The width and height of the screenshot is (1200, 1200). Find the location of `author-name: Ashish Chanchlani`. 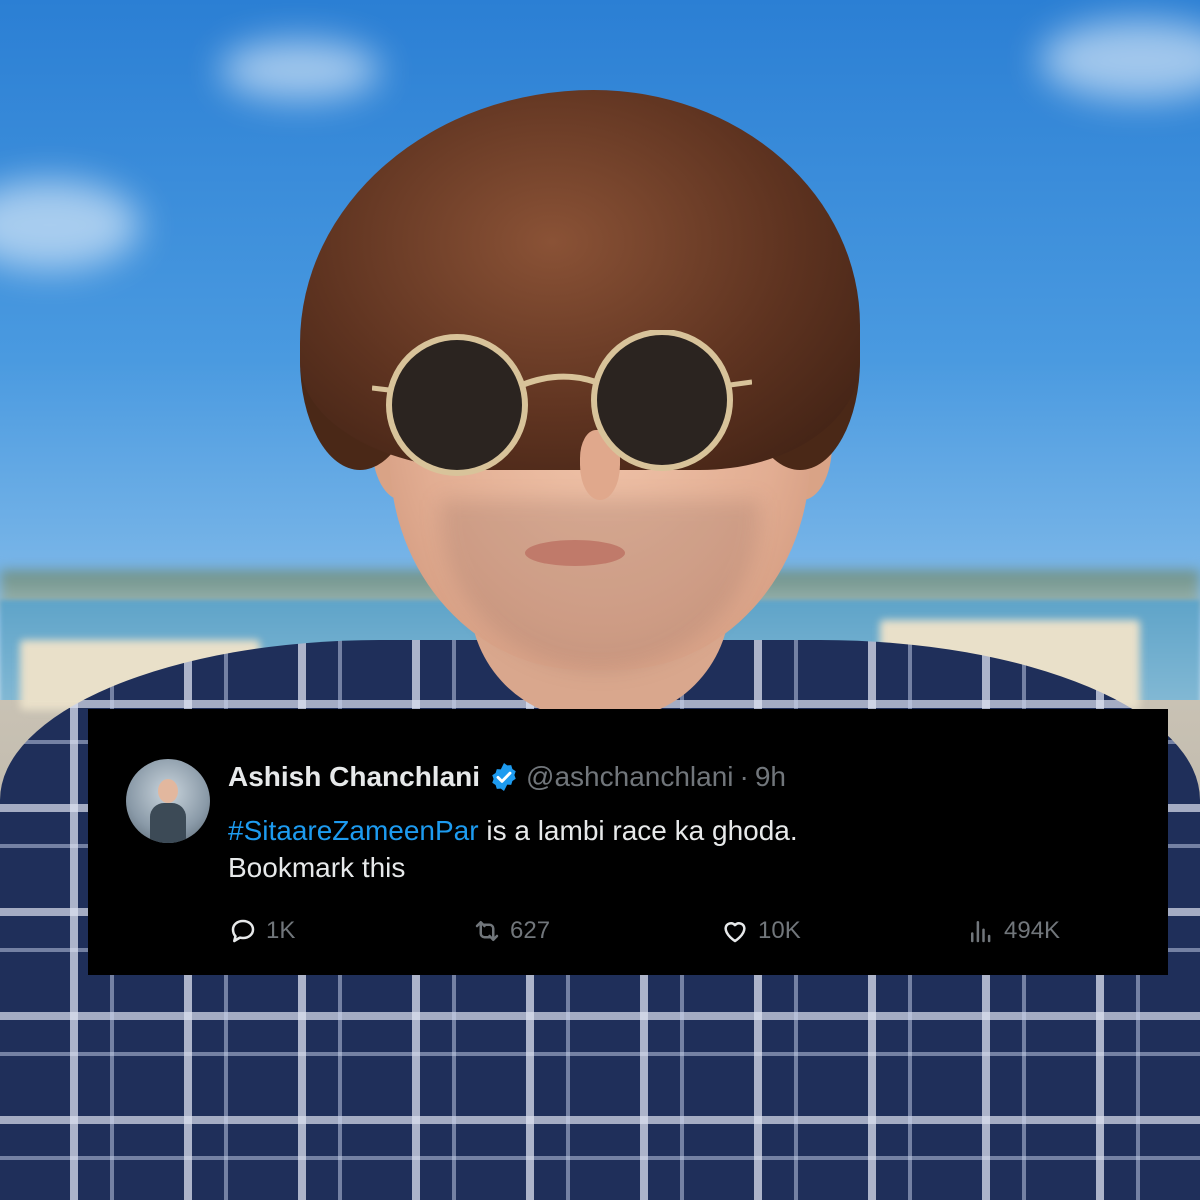

author-name: Ashish Chanchlani is located at coordinates (354, 777).